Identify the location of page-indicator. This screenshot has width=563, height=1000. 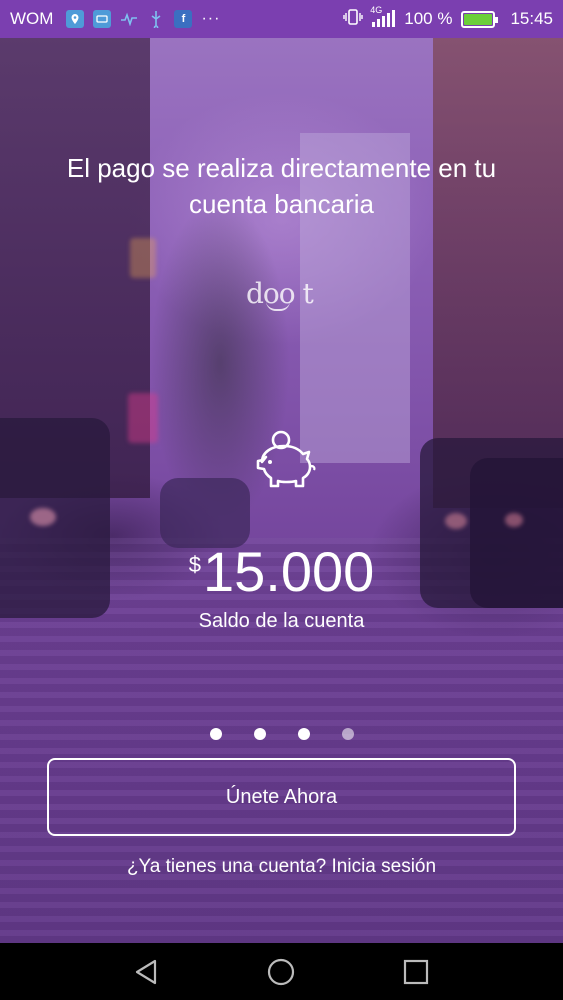
(281, 735).